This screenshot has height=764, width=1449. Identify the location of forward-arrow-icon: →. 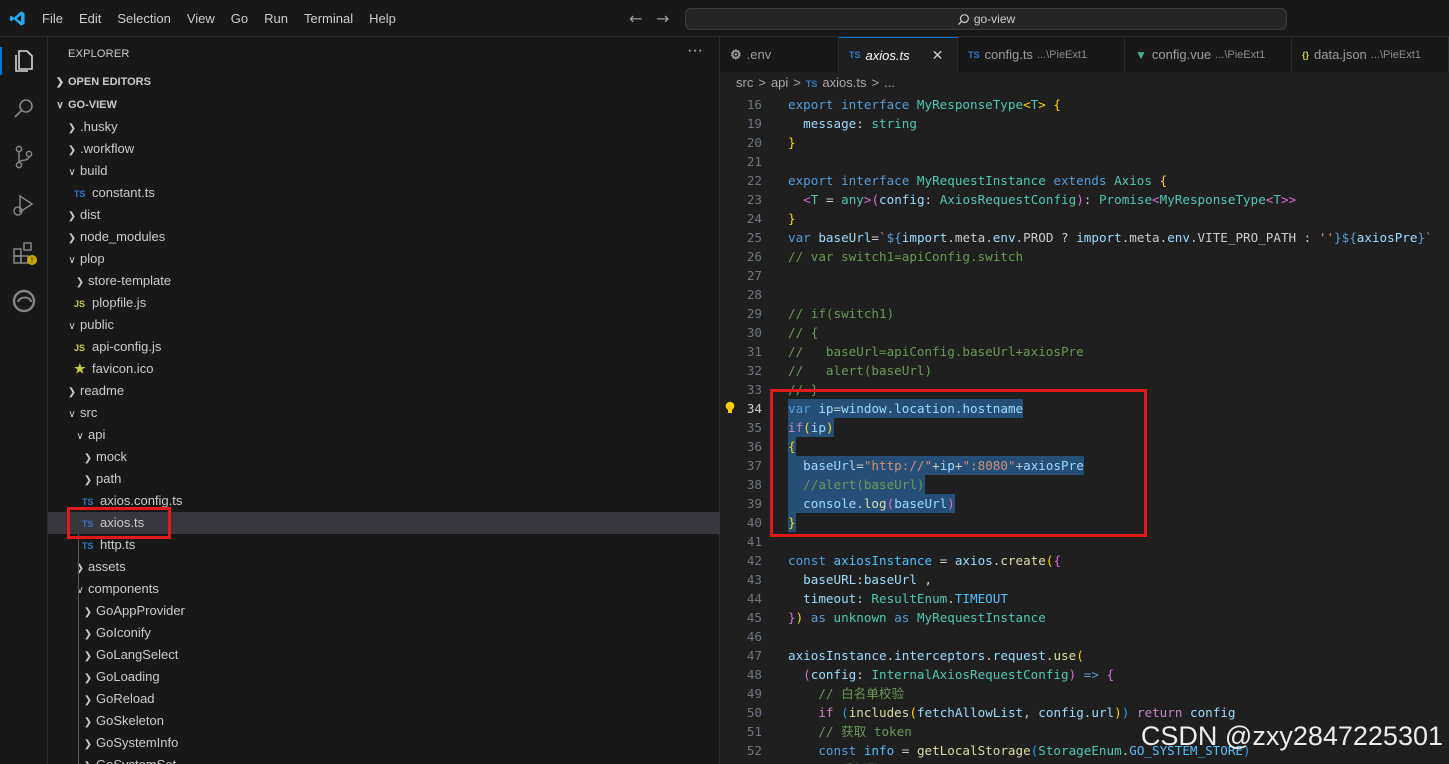
(662, 18).